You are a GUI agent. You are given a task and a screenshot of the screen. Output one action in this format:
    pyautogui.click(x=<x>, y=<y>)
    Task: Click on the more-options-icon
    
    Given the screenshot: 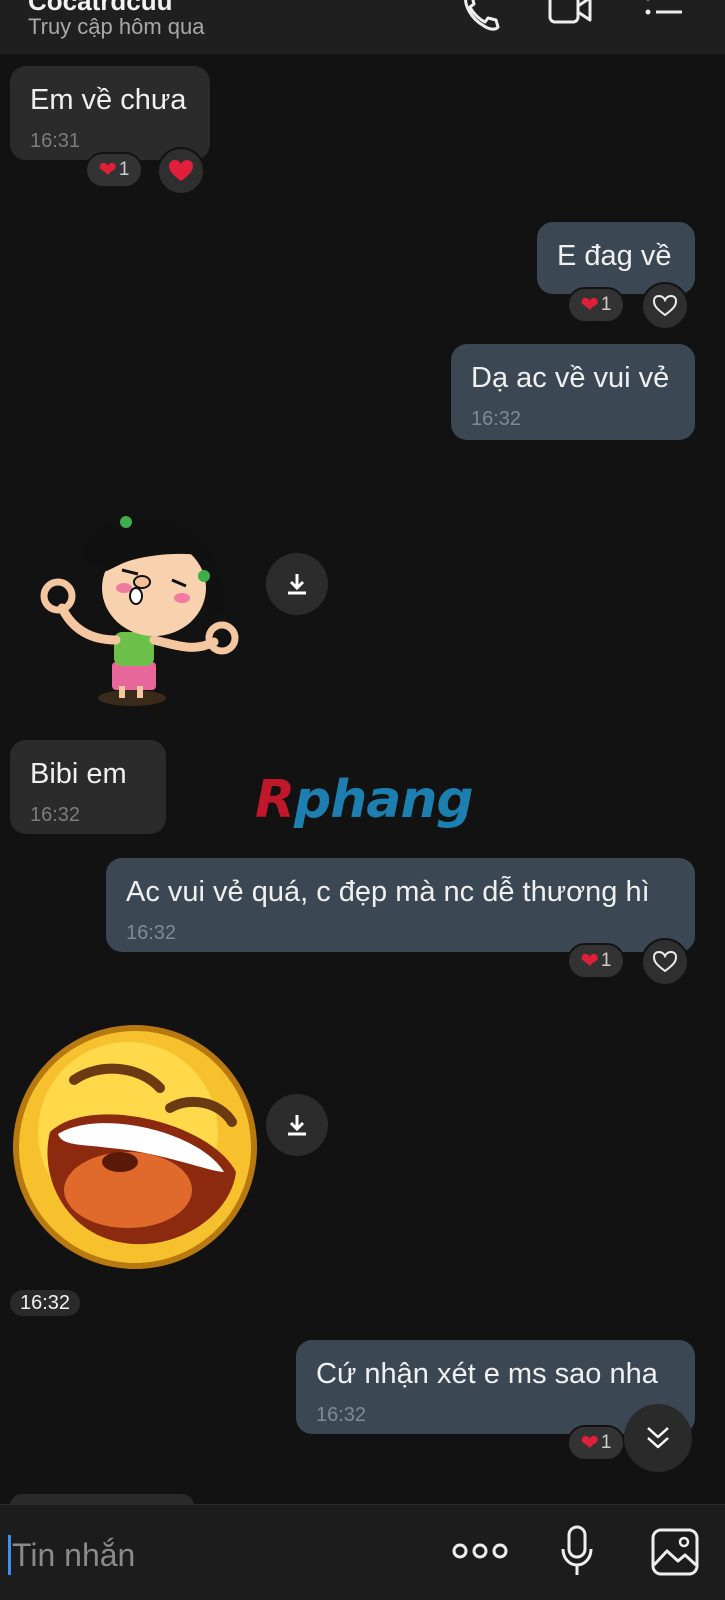 What is the action you would take?
    pyautogui.click(x=480, y=1551)
    